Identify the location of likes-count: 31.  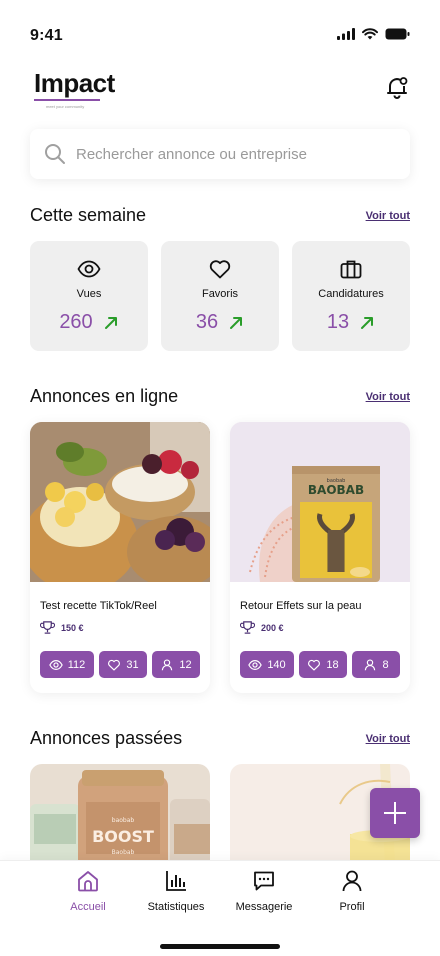
(132, 664).